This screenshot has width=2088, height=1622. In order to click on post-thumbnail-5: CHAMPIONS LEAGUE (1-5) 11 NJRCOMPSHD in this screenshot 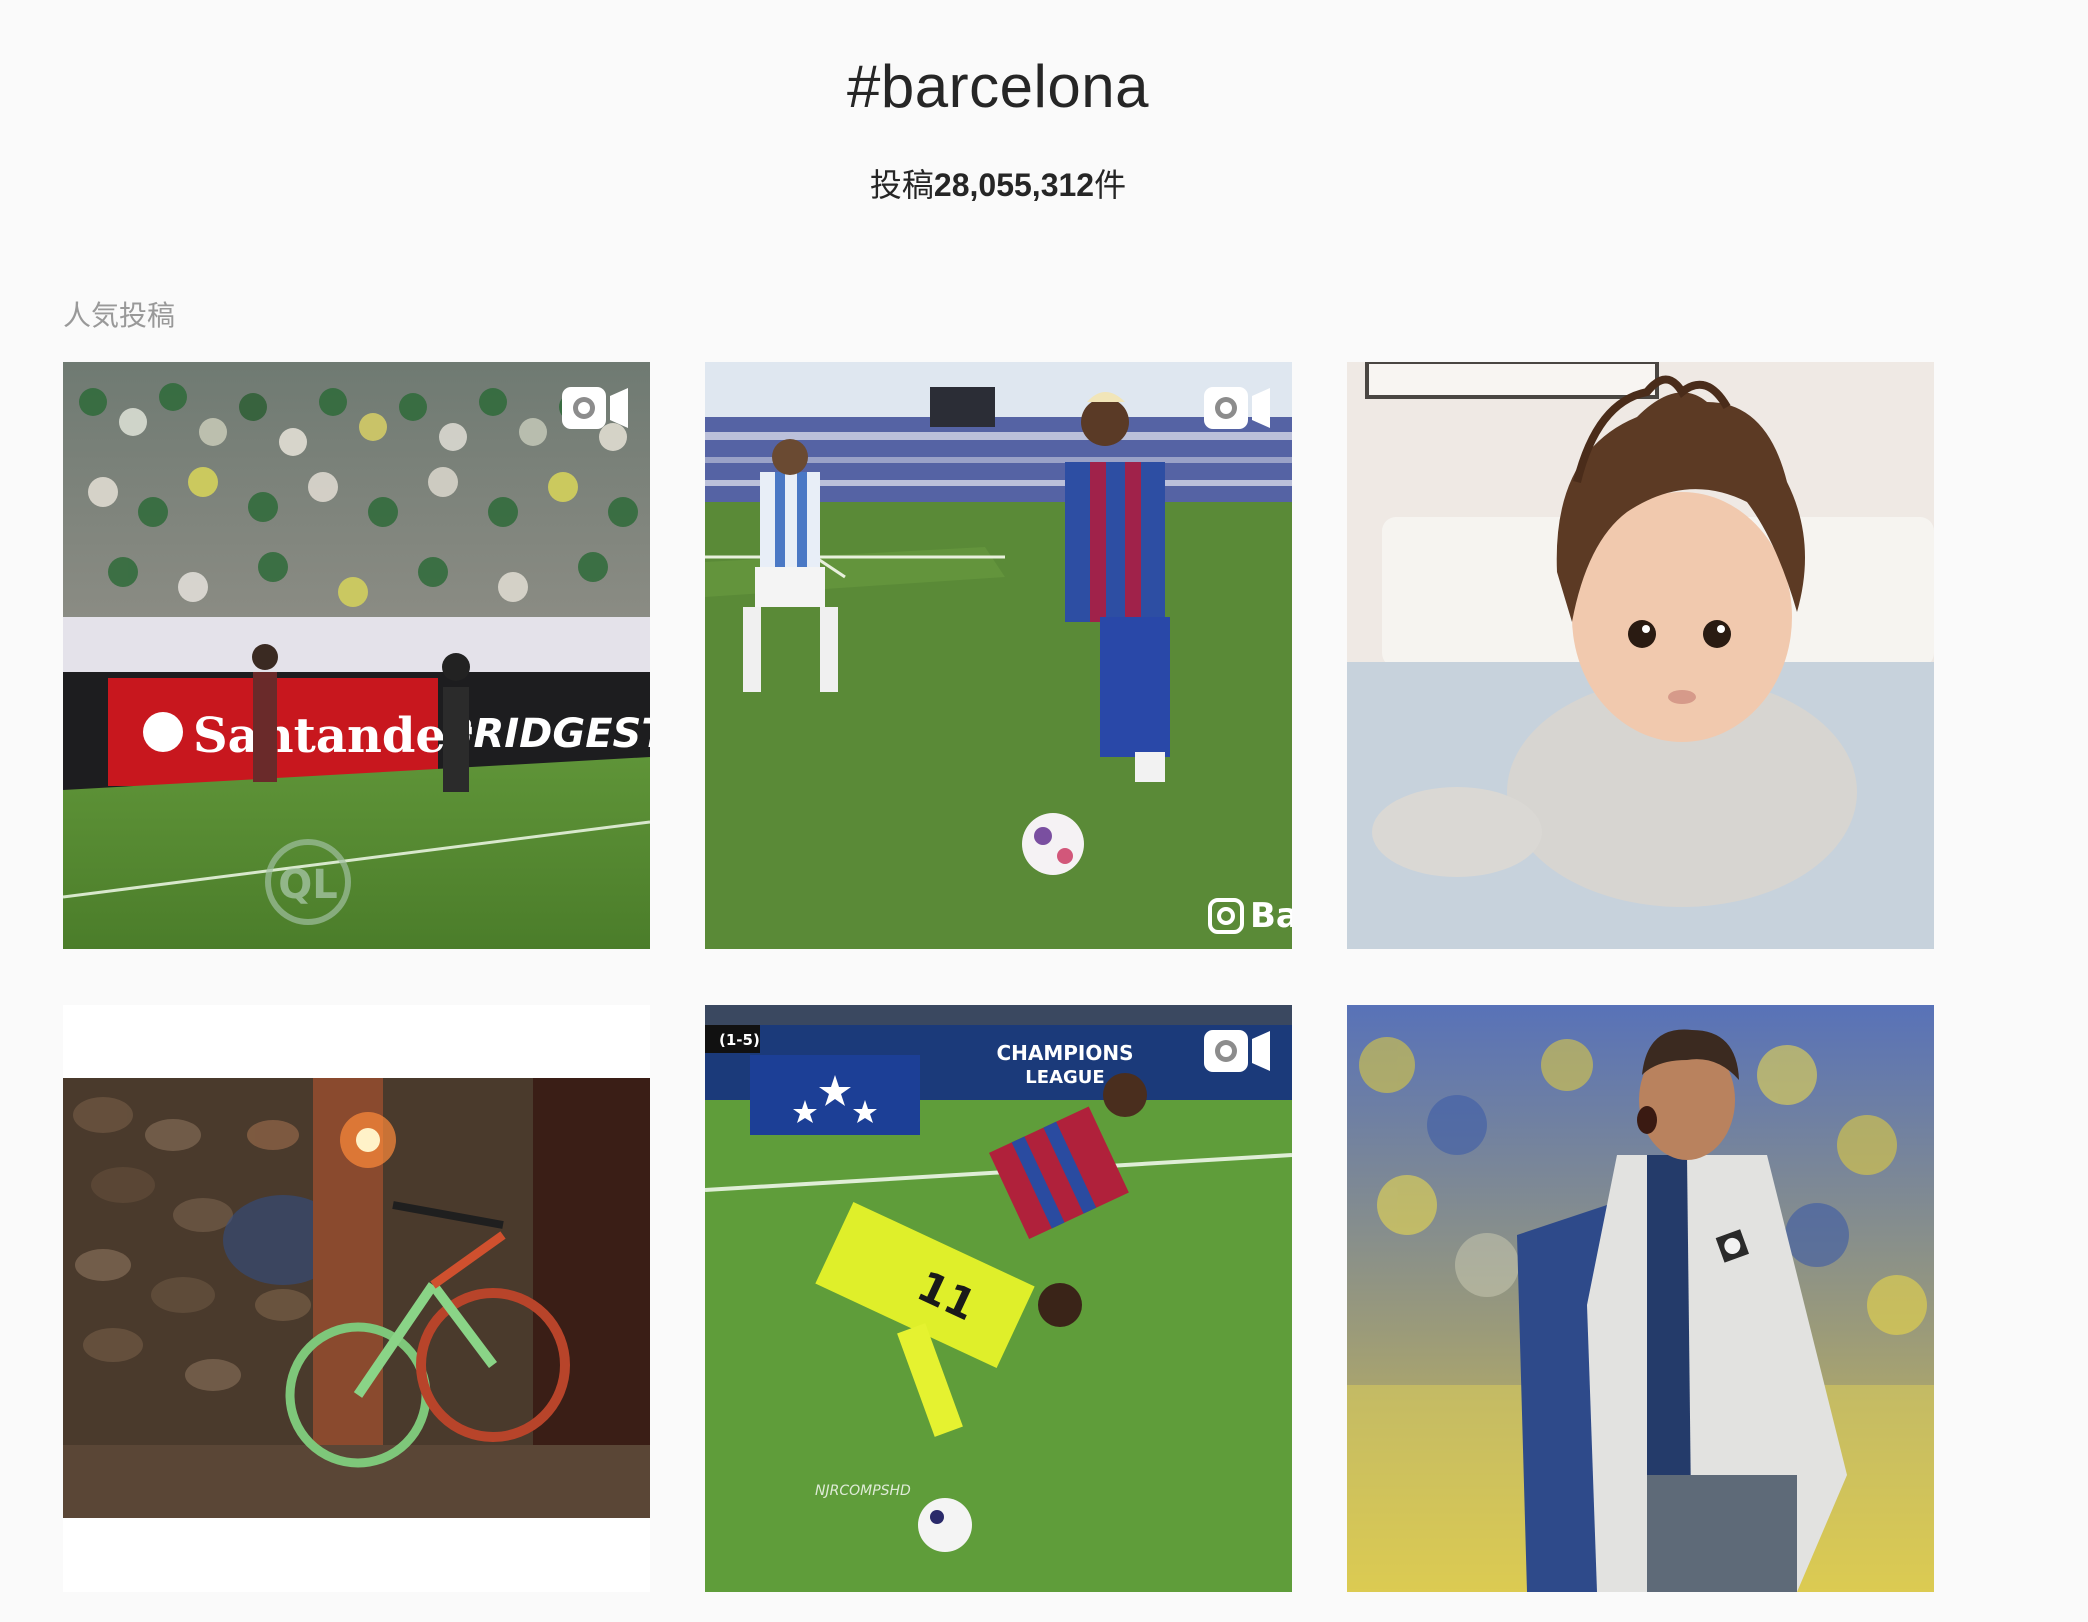, I will do `click(998, 1298)`.